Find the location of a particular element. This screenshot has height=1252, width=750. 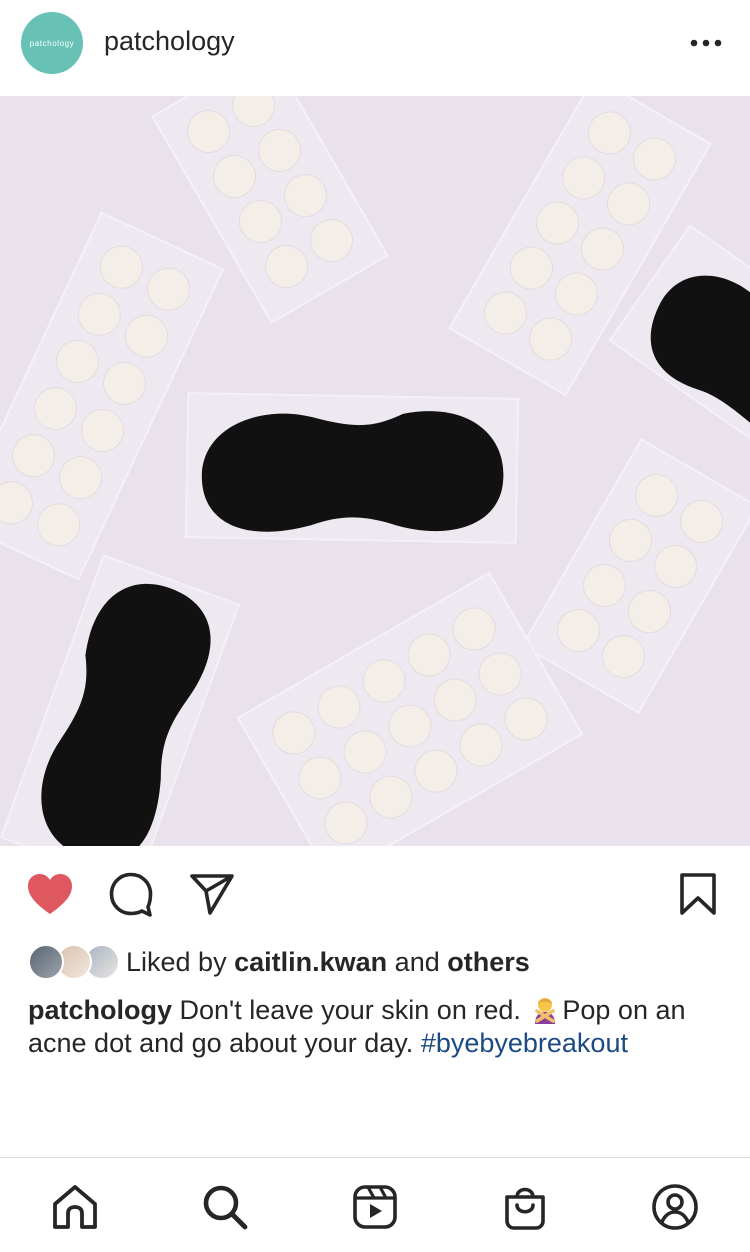

bottom-tab-bar is located at coordinates (375, 1204).